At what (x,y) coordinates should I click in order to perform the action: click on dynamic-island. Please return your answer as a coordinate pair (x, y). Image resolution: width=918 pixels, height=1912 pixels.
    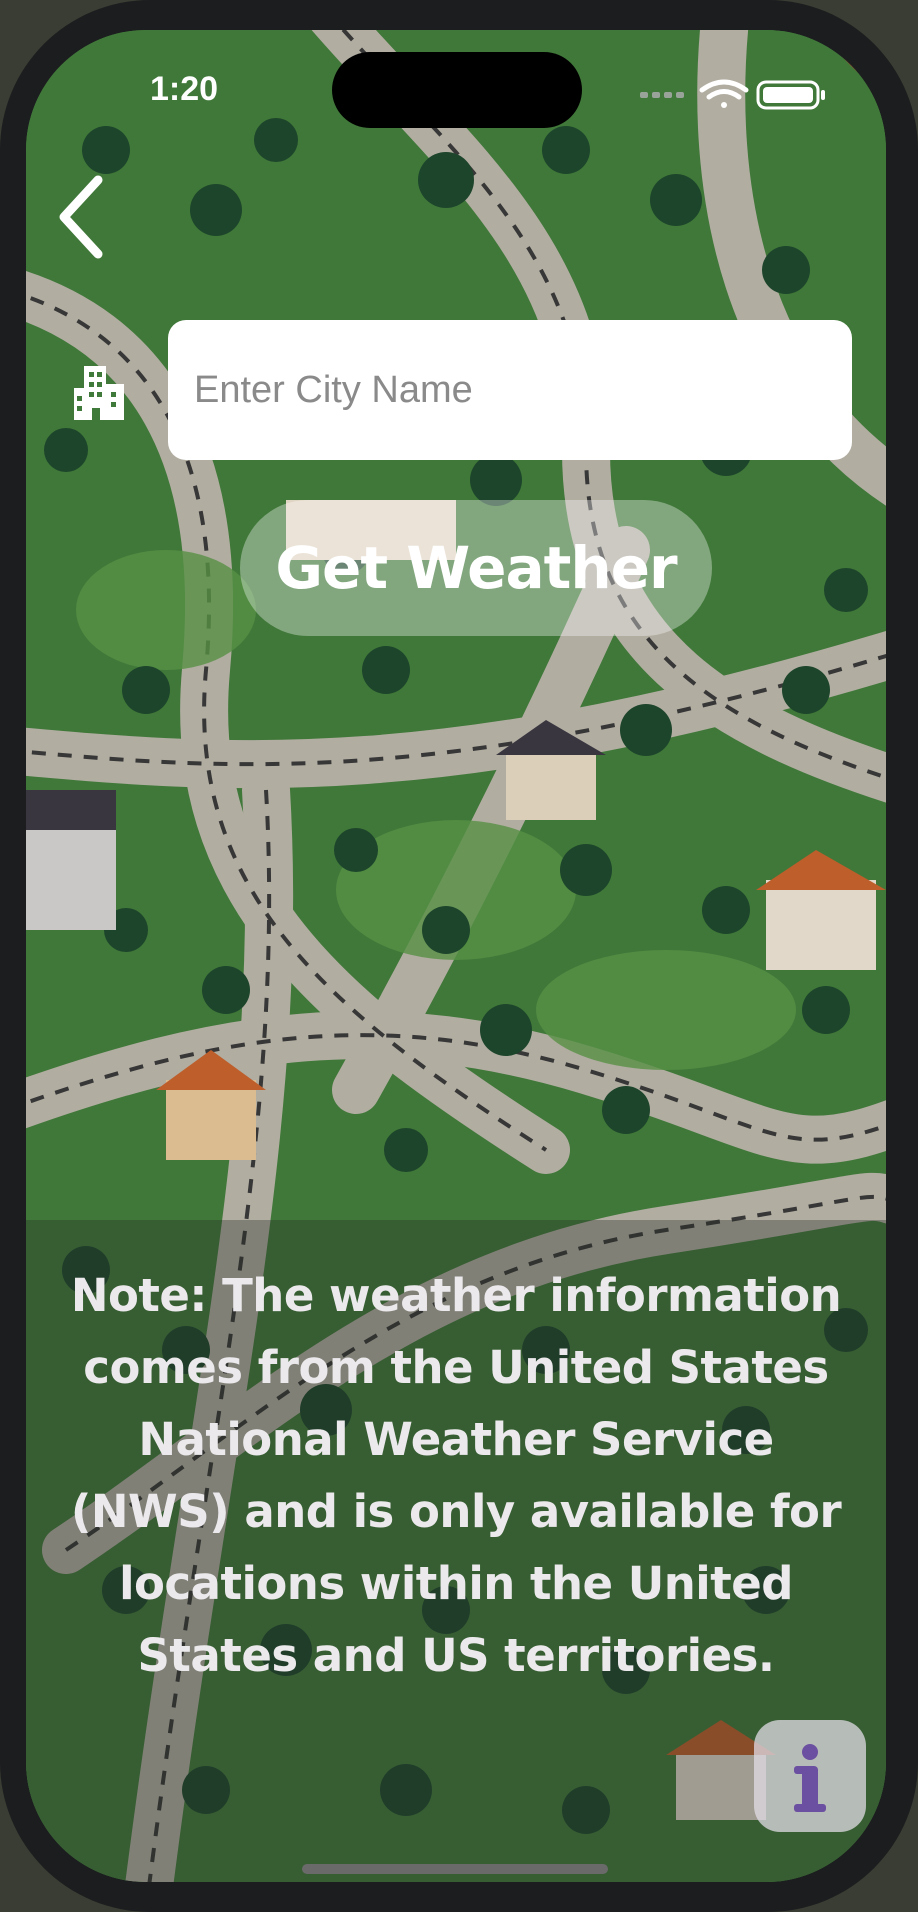
    Looking at the image, I should click on (457, 90).